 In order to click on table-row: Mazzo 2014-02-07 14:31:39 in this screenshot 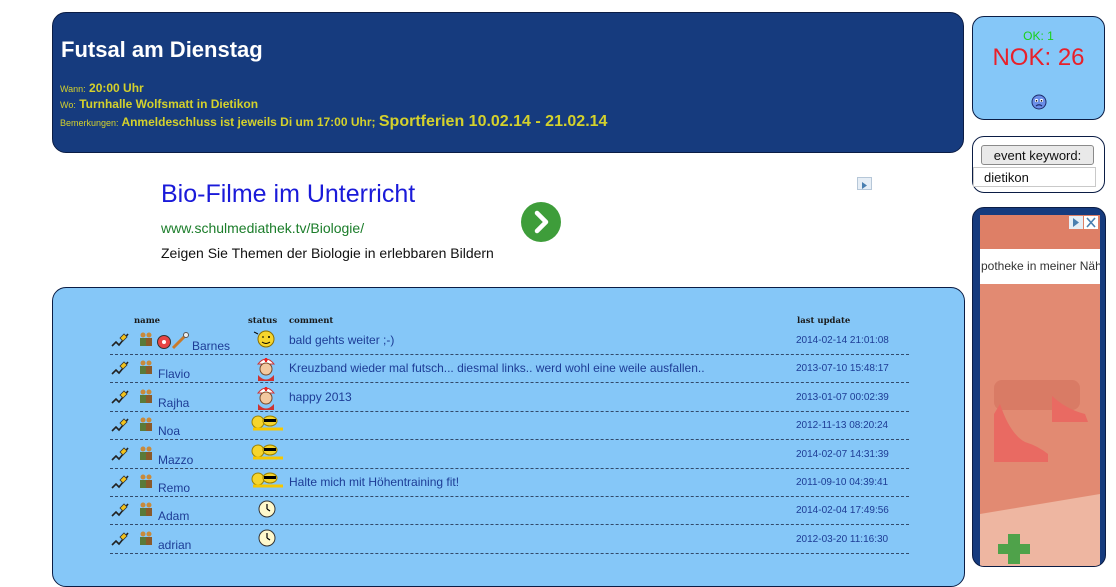, I will do `click(509, 454)`.